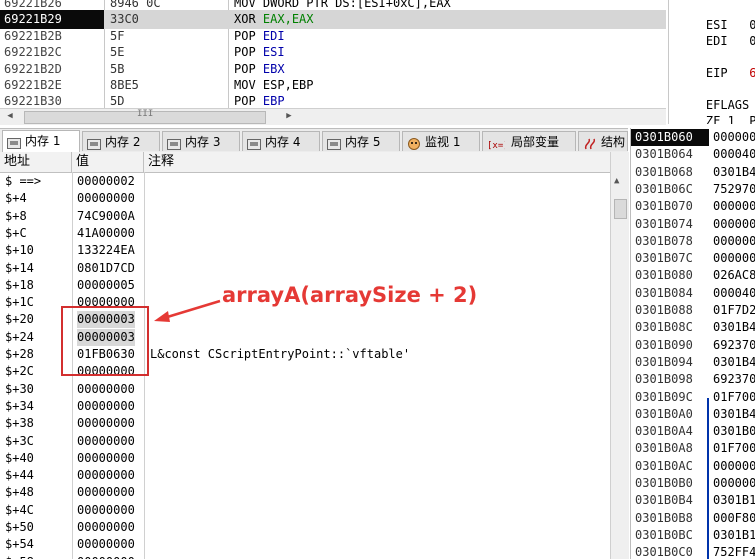 This screenshot has width=755, height=559. Describe the element at coordinates (619, 355) in the screenshot. I see `dump-vertical-scrollbar: ▲` at that location.